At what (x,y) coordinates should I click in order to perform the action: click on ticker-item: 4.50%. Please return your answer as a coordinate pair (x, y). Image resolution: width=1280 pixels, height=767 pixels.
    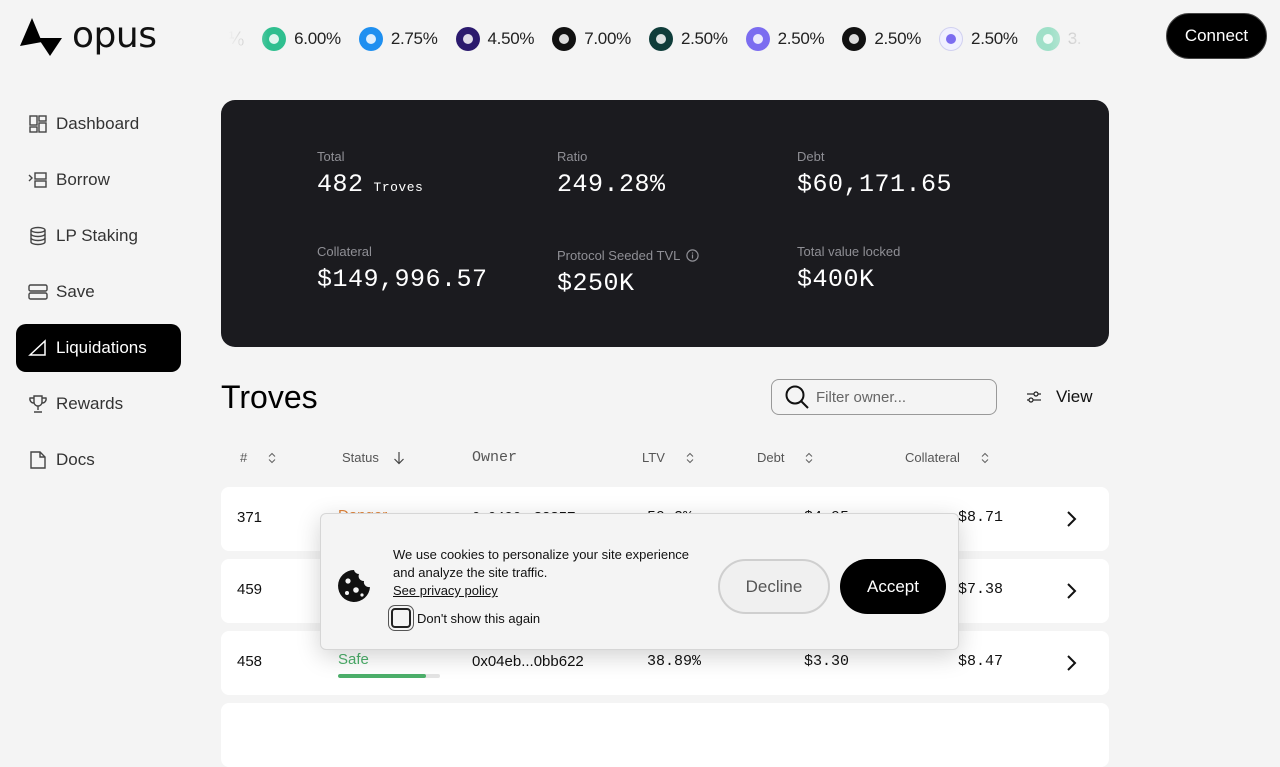
    Looking at the image, I should click on (495, 39).